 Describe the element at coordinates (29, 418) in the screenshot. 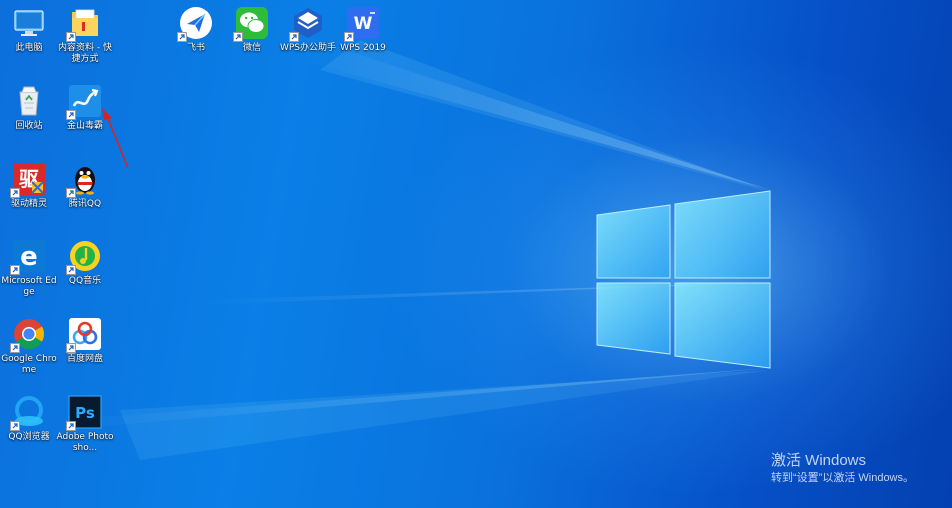

I see `qq-browser-shortcut: QQ浏览器` at that location.